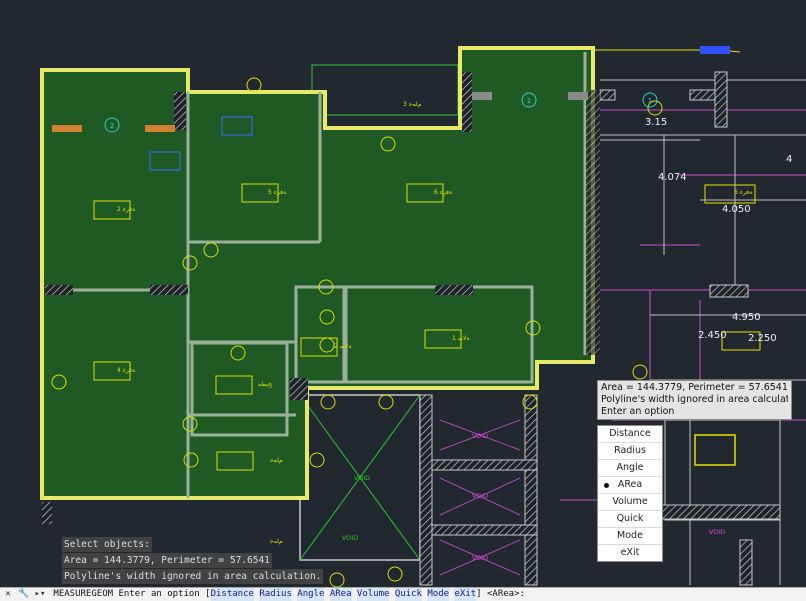 Image resolution: width=806 pixels, height=601 pixels. I want to click on marker-number: 2, so click(112, 126).